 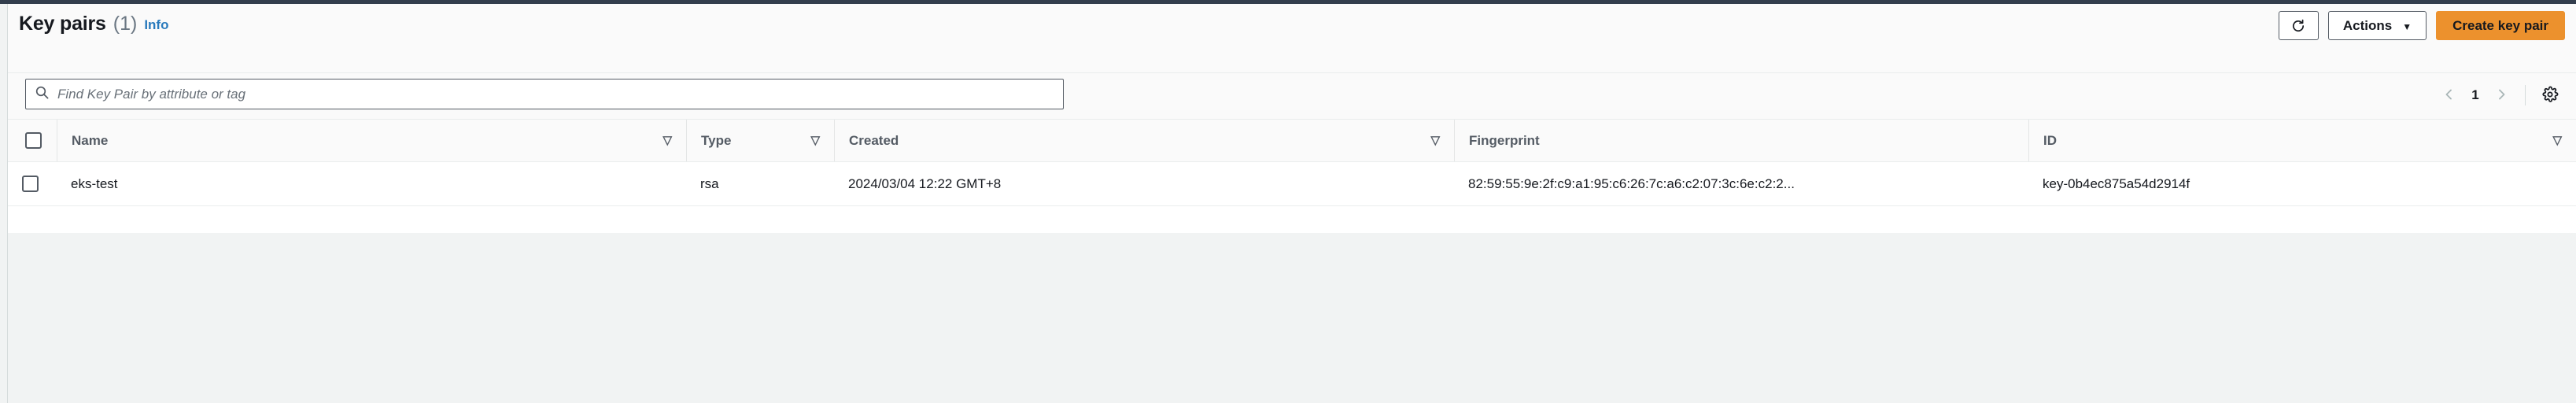 What do you see at coordinates (62, 24) in the screenshot?
I see `page-title-text: Key pairs` at bounding box center [62, 24].